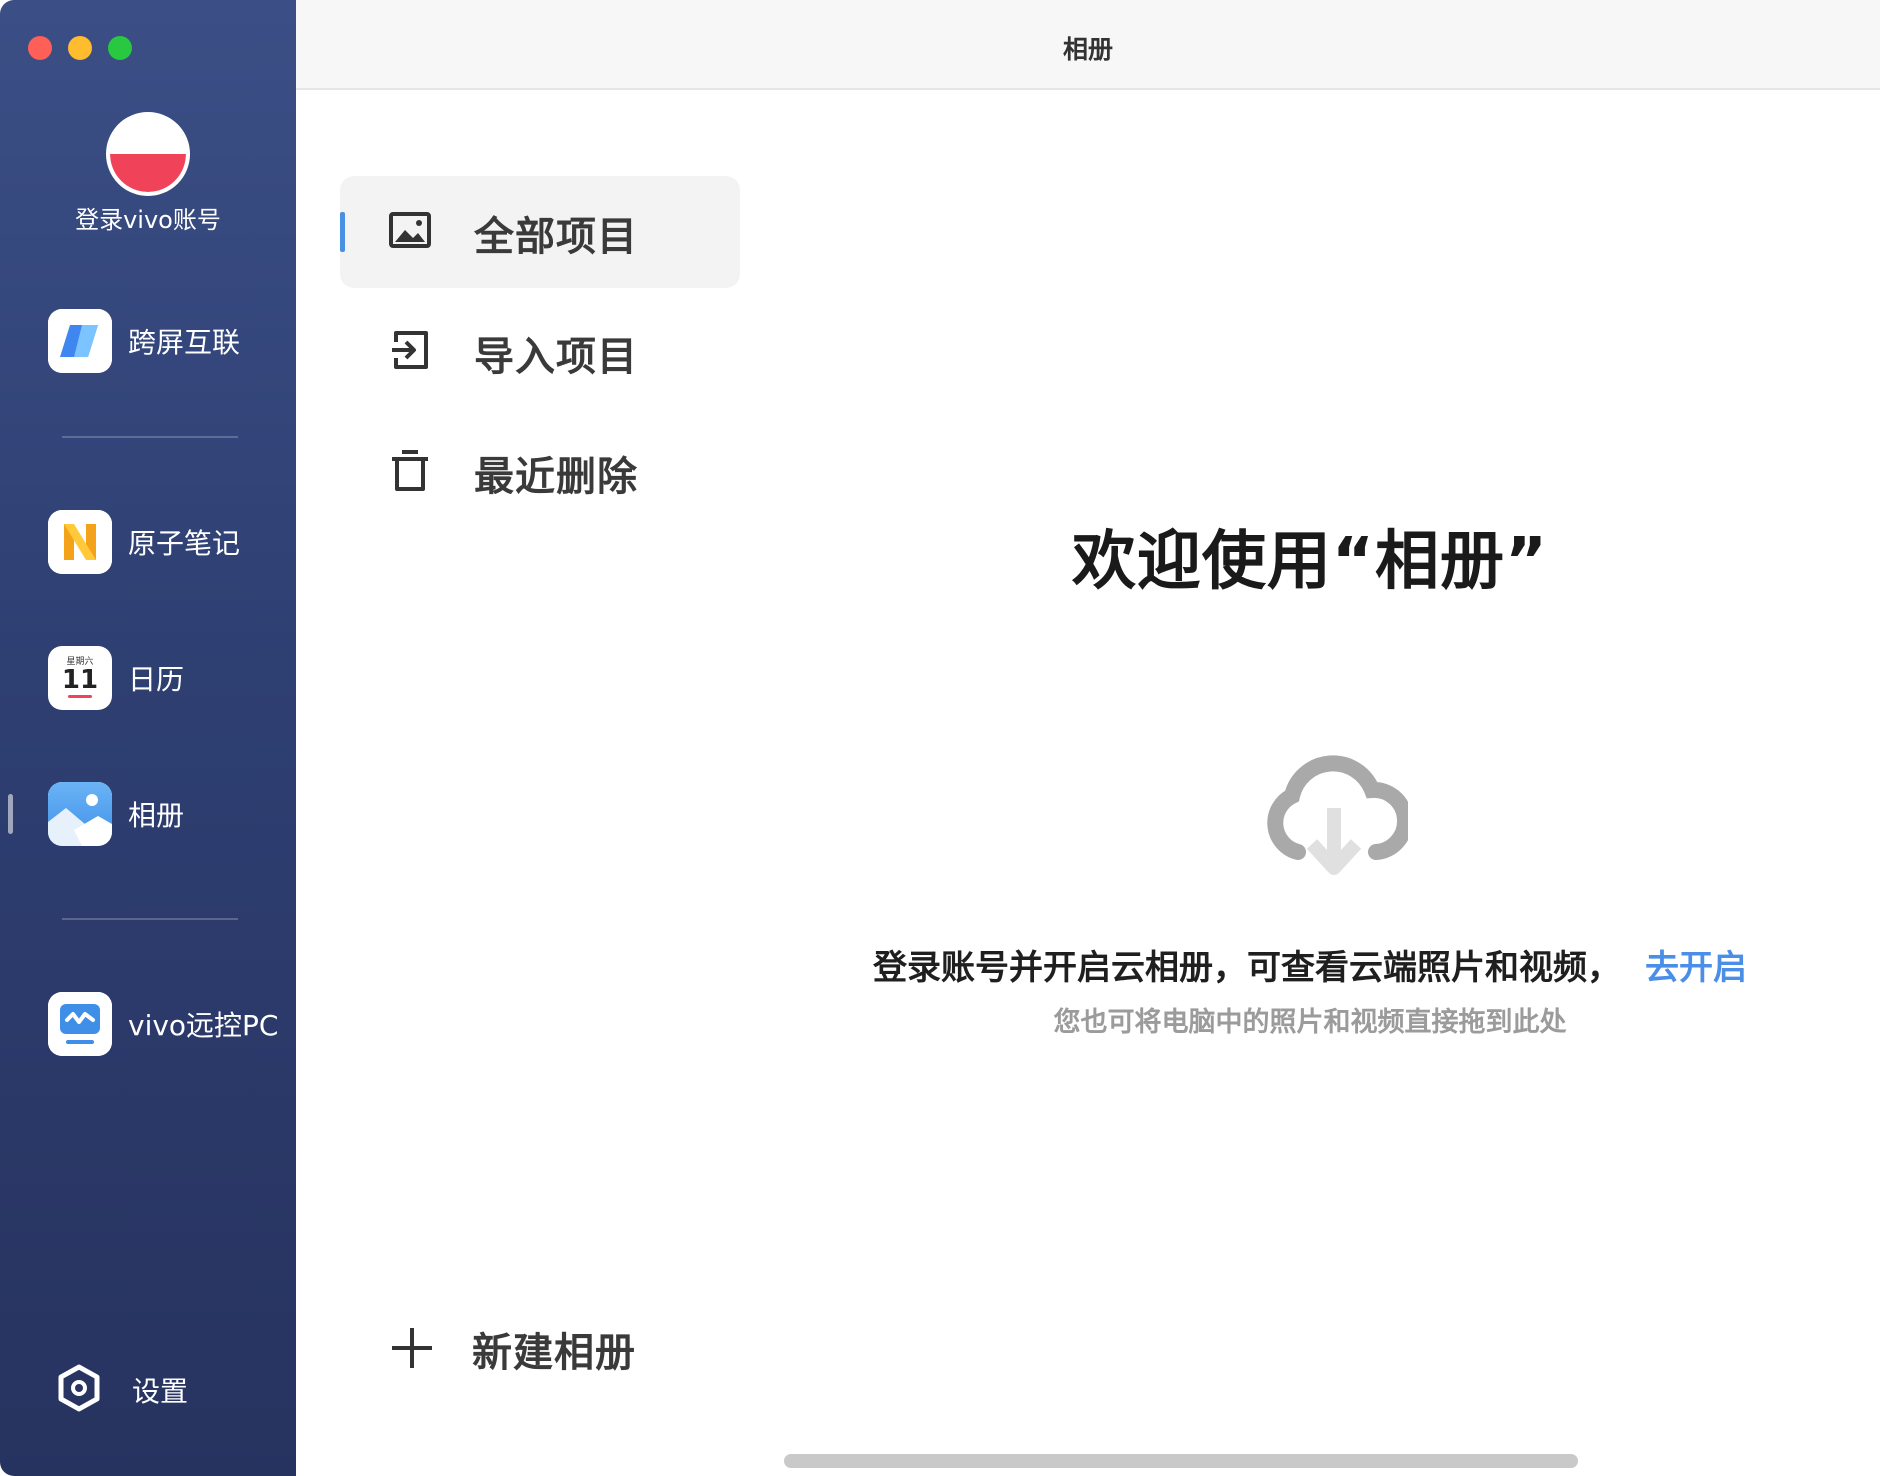 The image size is (1880, 1476). I want to click on sidebar-item-label: 原子笔记, so click(184, 543).